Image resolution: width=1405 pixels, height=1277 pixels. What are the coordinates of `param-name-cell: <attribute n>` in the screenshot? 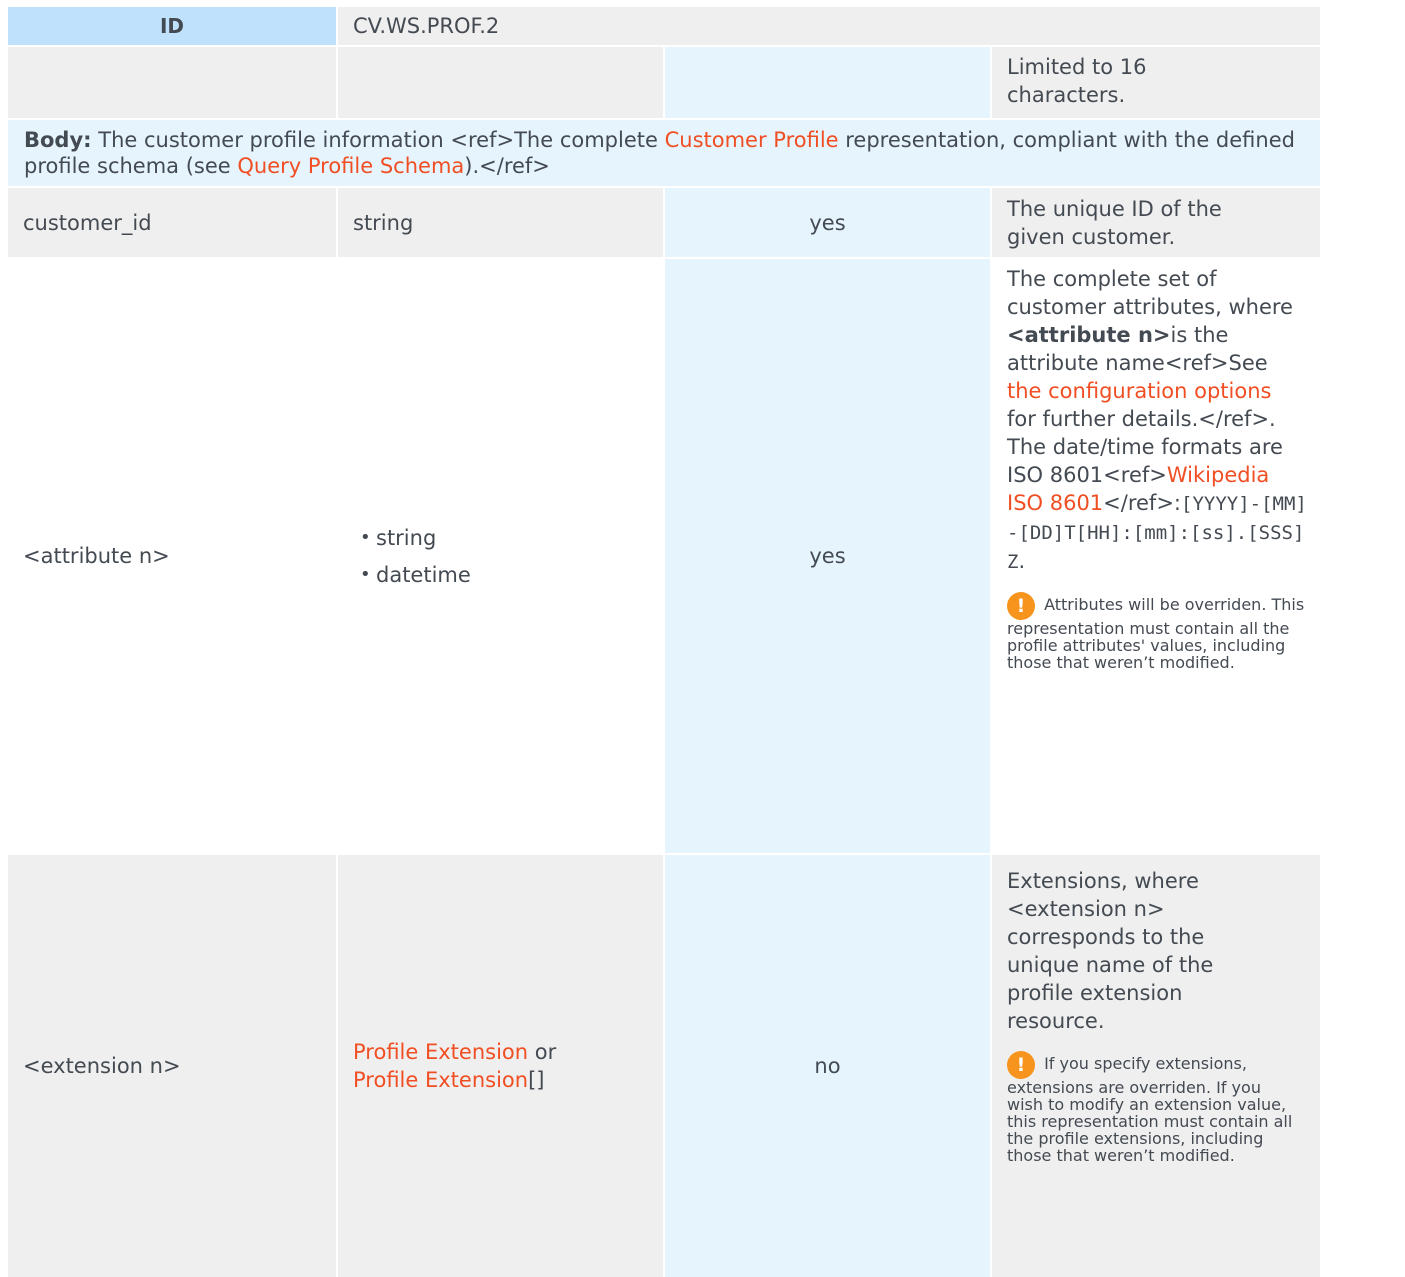 It's located at (172, 556).